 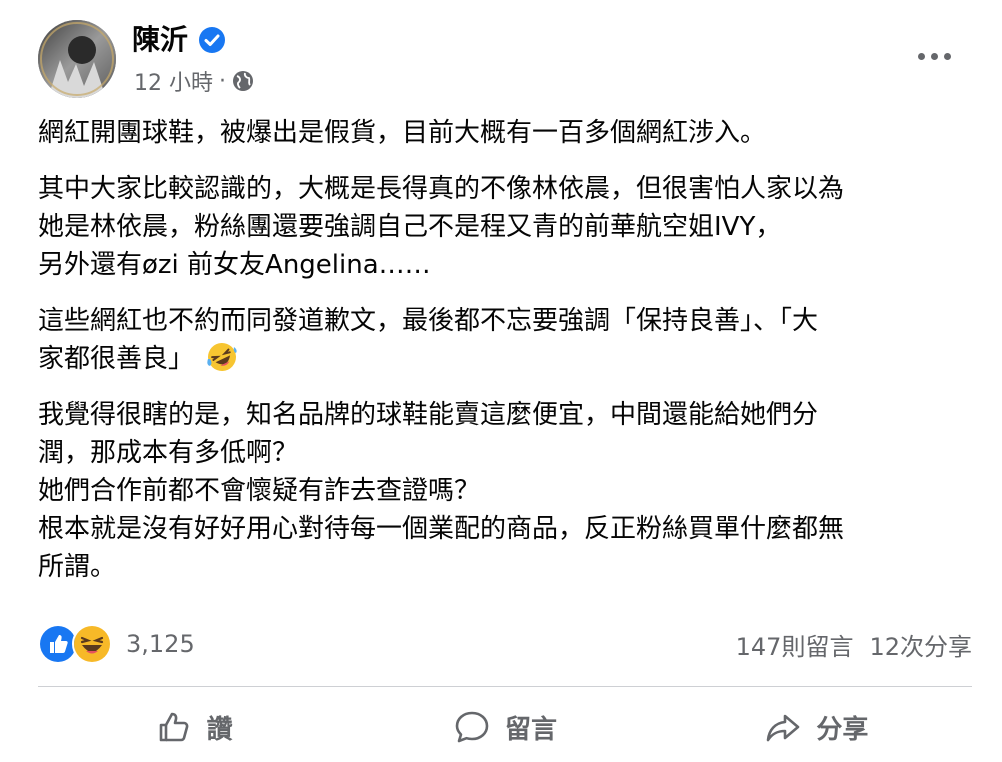 I want to click on laughing-emoji-icon, so click(x=222, y=357).